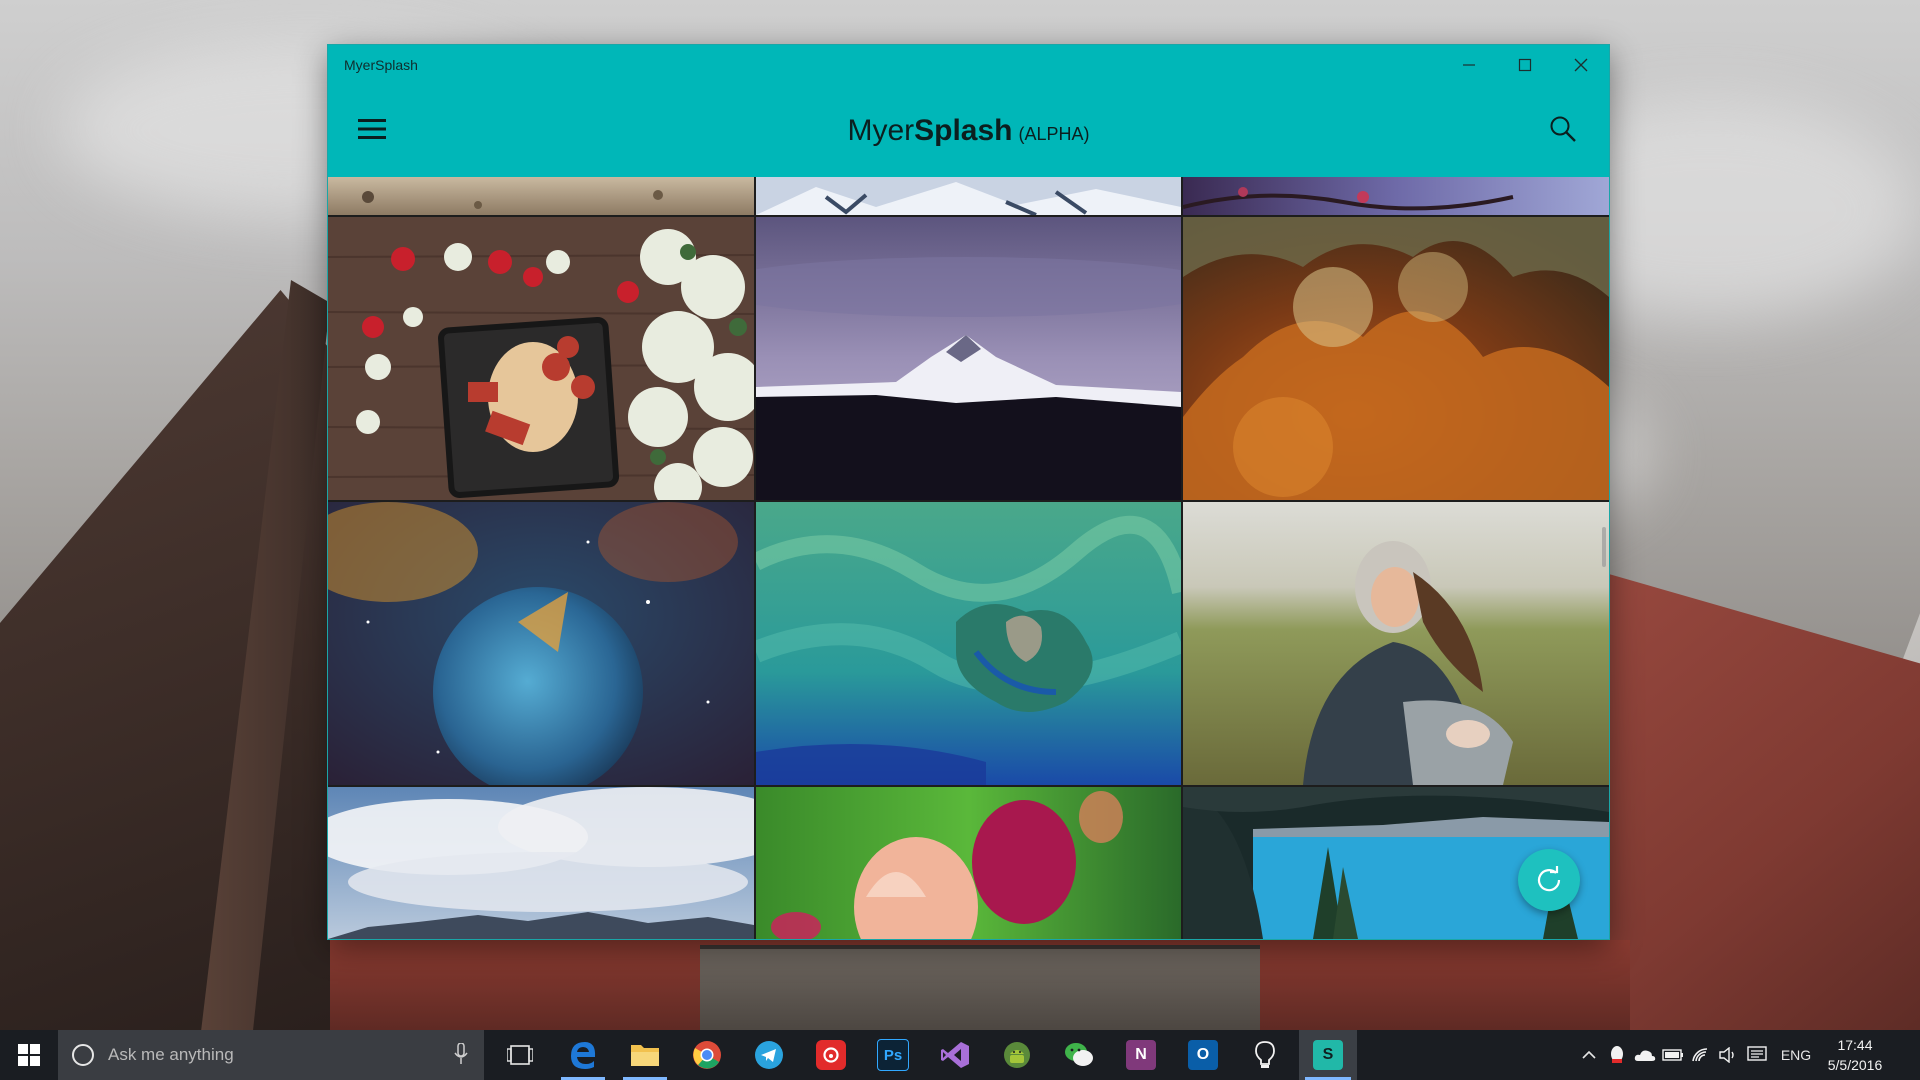 Image resolution: width=1920 pixels, height=1080 pixels. Describe the element at coordinates (1855, 1065) in the screenshot. I see `clock-date: 5/5/2016` at that location.